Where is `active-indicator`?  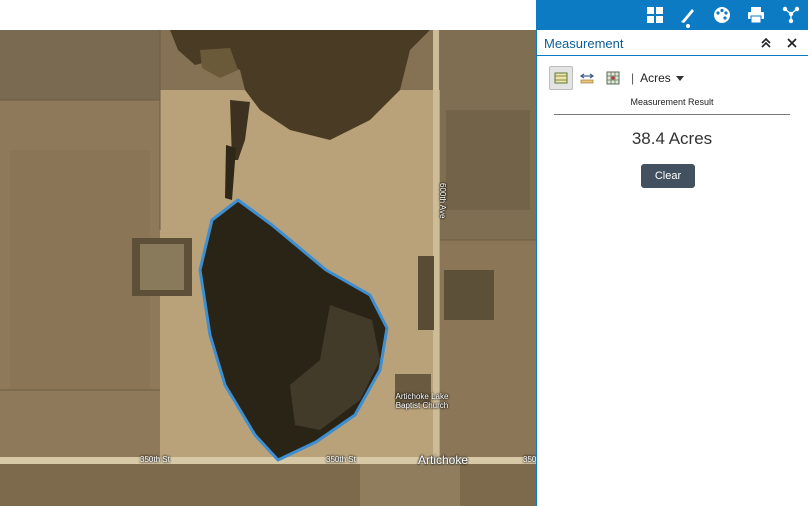
active-indicator is located at coordinates (688, 26).